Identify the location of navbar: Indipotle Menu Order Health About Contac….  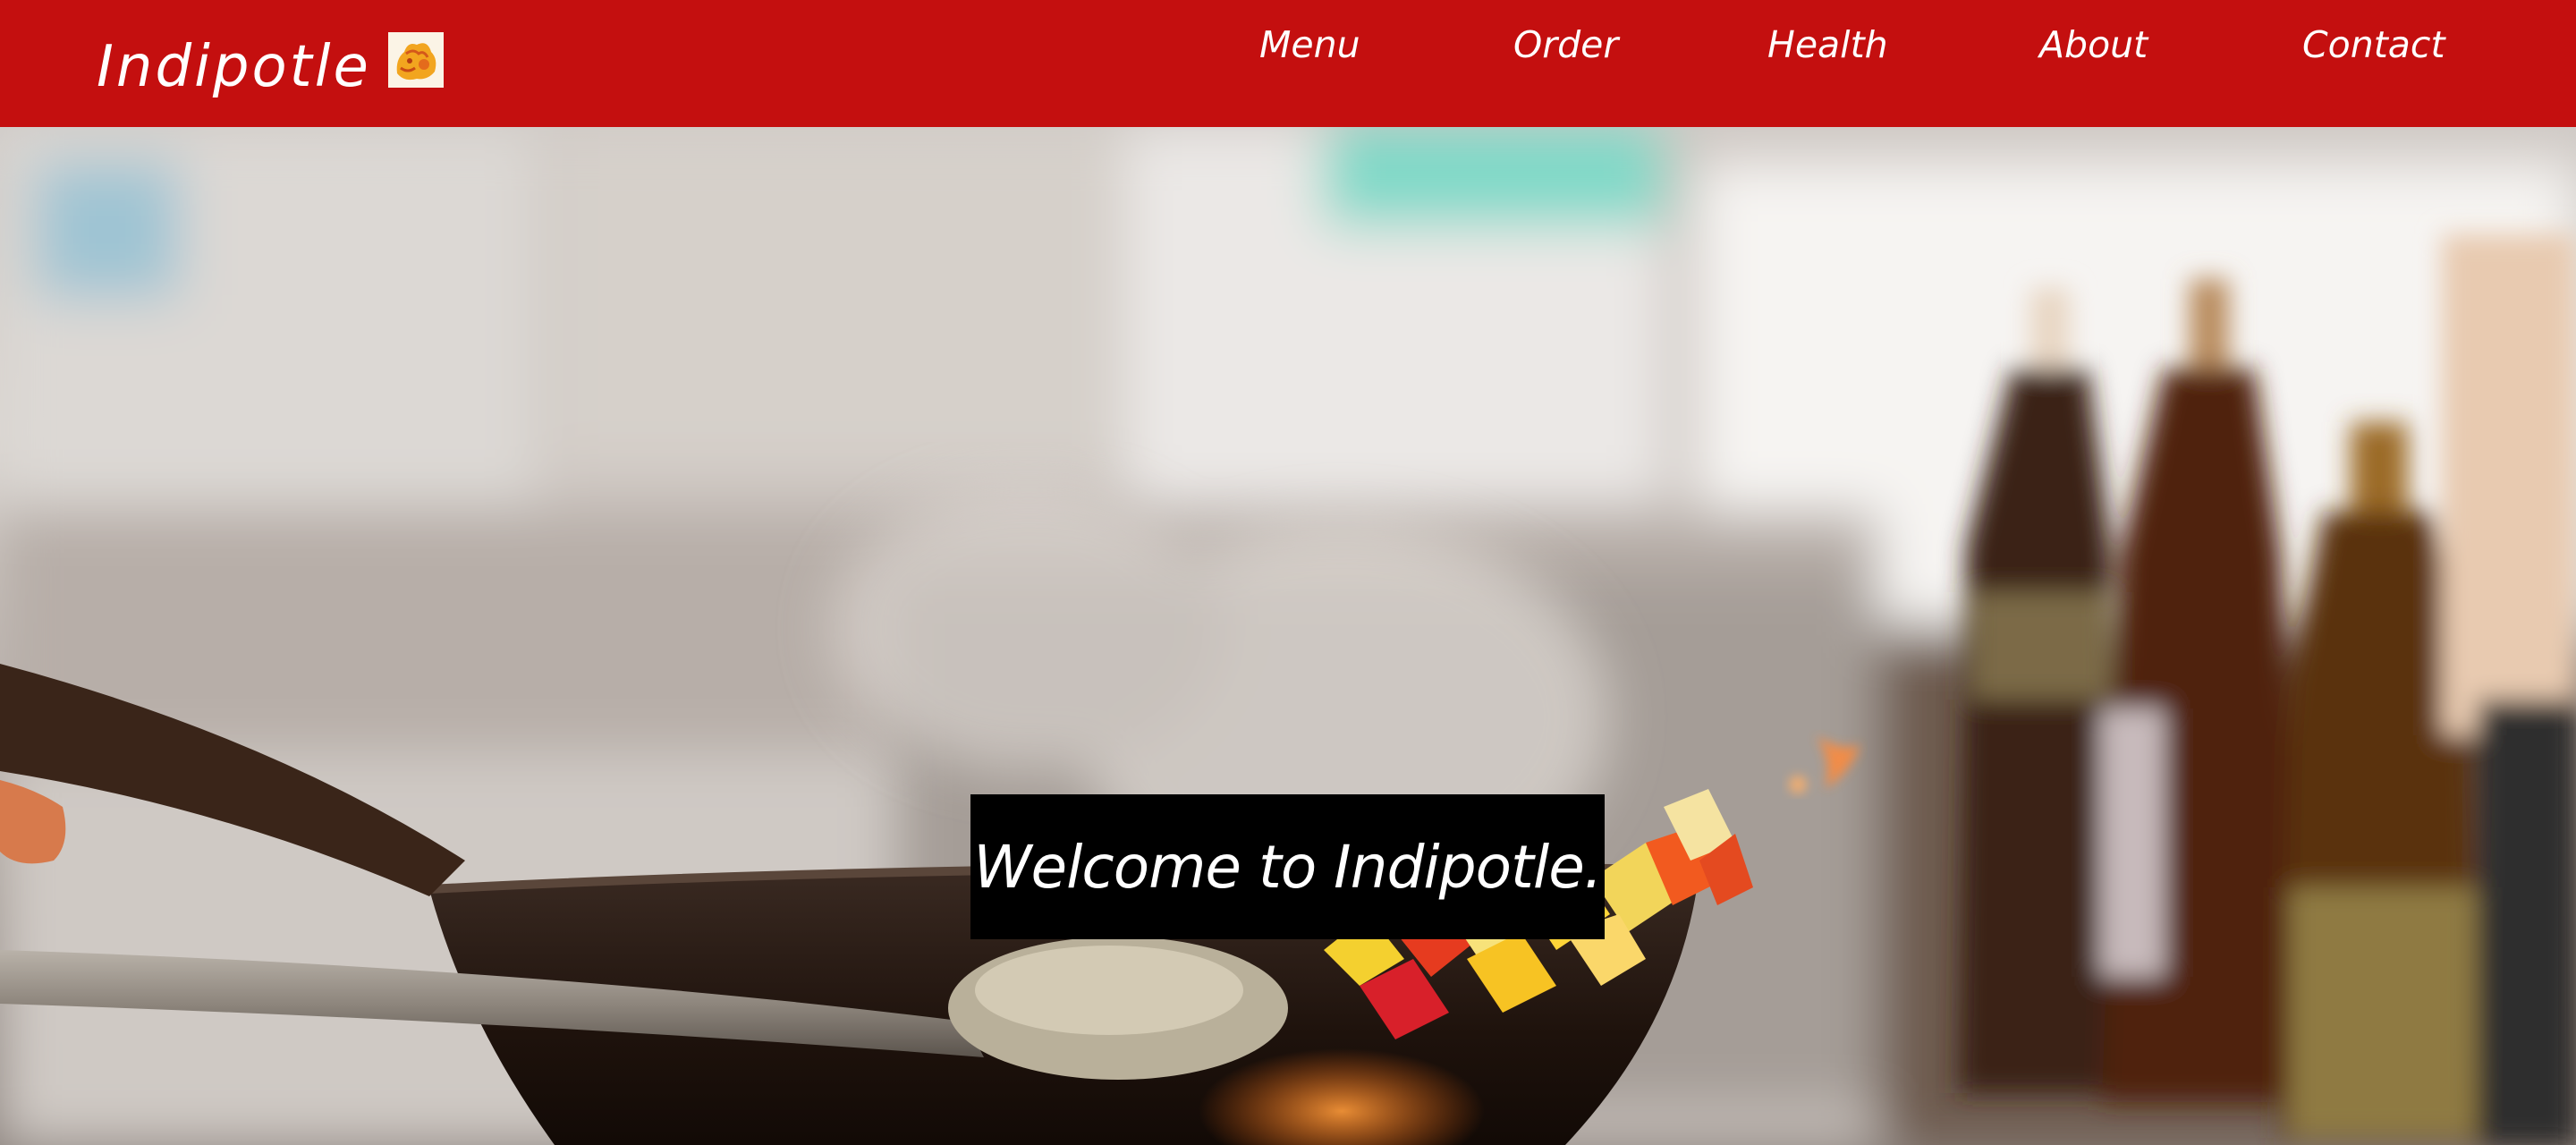
(1288, 63).